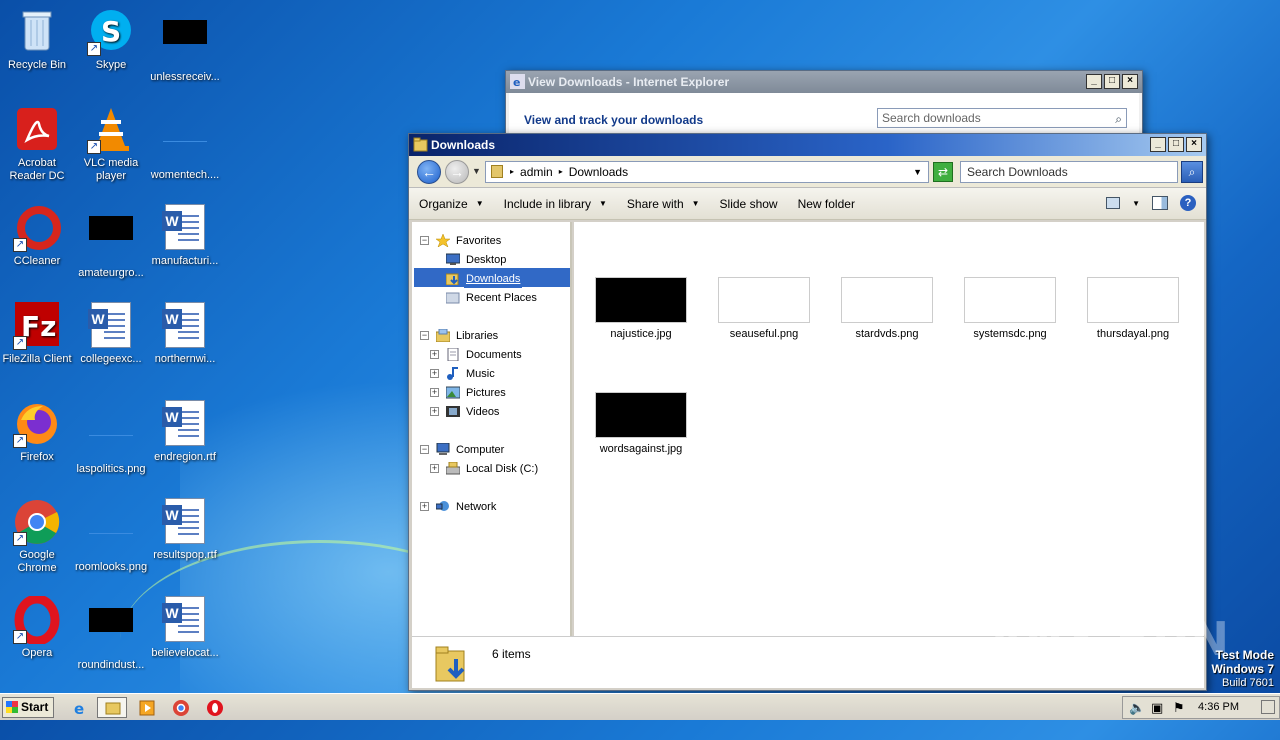 The image size is (1280, 740). What do you see at coordinates (37, 144) in the screenshot?
I see `desktop-icon-acrobat: Acrobat Reader DC` at bounding box center [37, 144].